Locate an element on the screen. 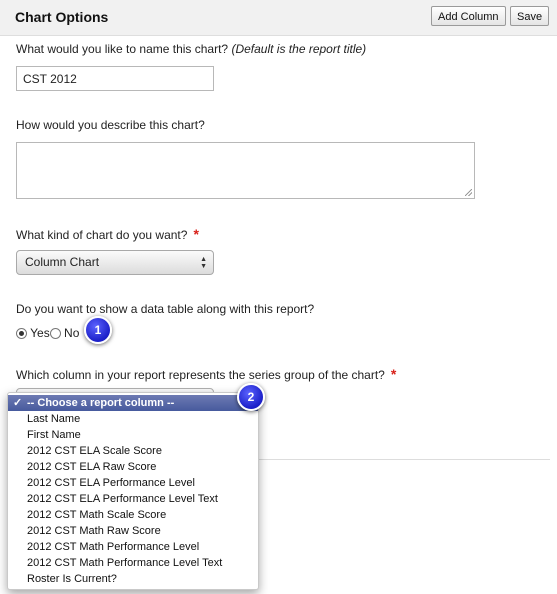 The image size is (557, 594). resize-grip-icon is located at coordinates (468, 192).